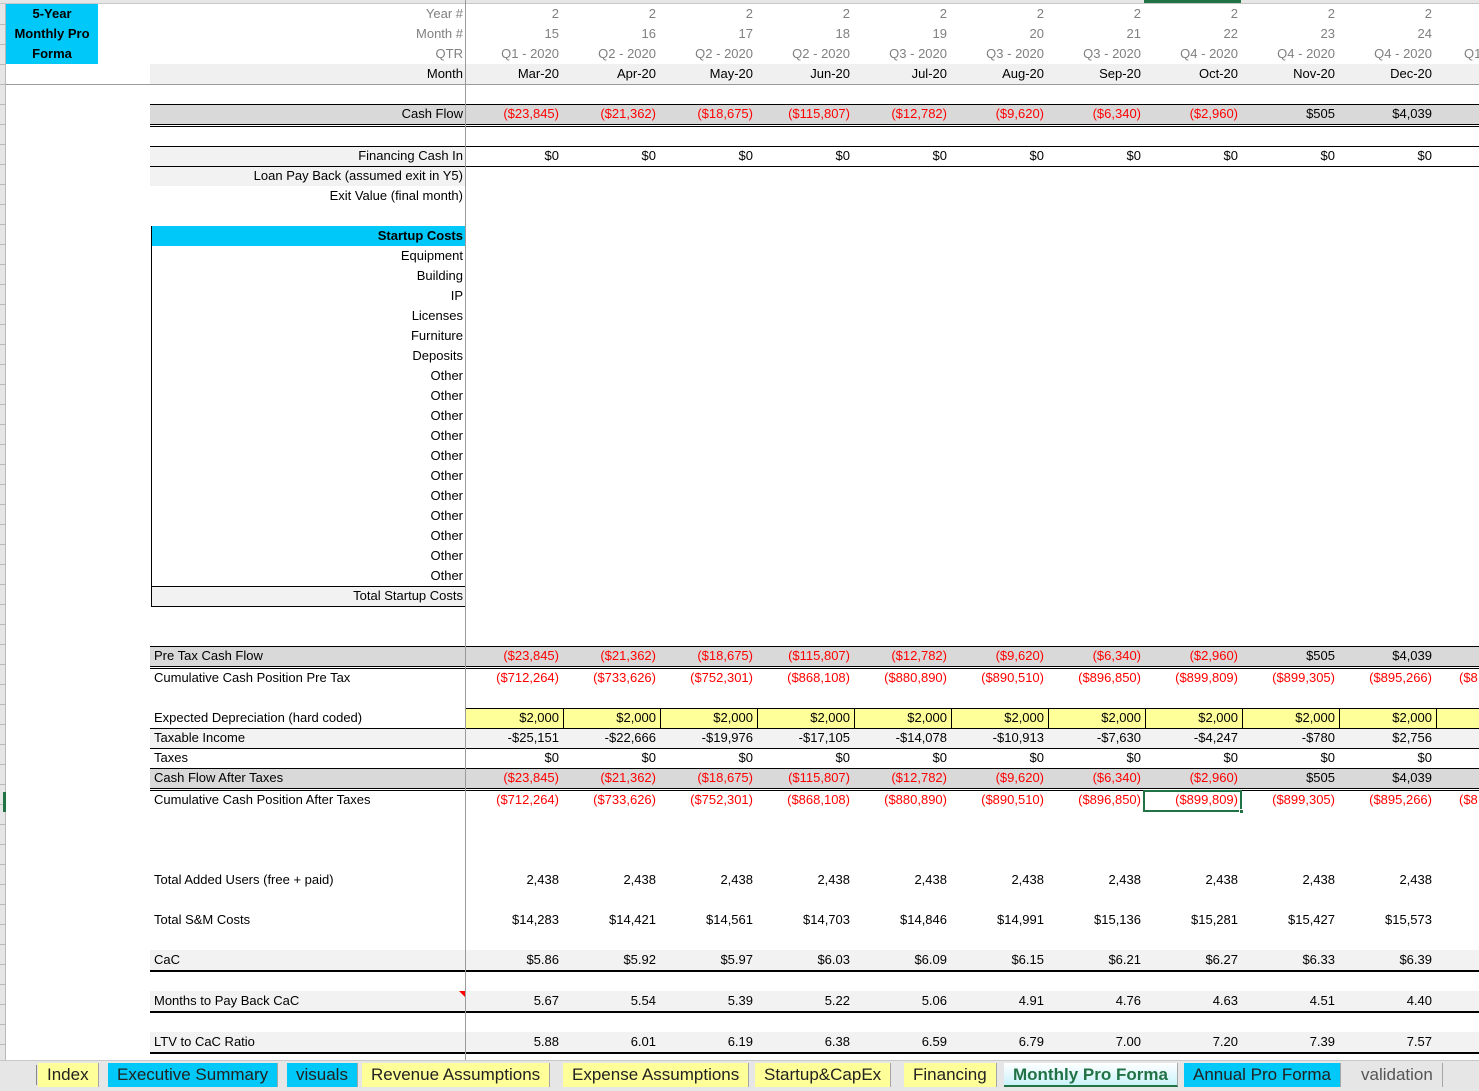  What do you see at coordinates (204, 1042) in the screenshot?
I see `ltv-cac-label: LTV to CaC Ratio` at bounding box center [204, 1042].